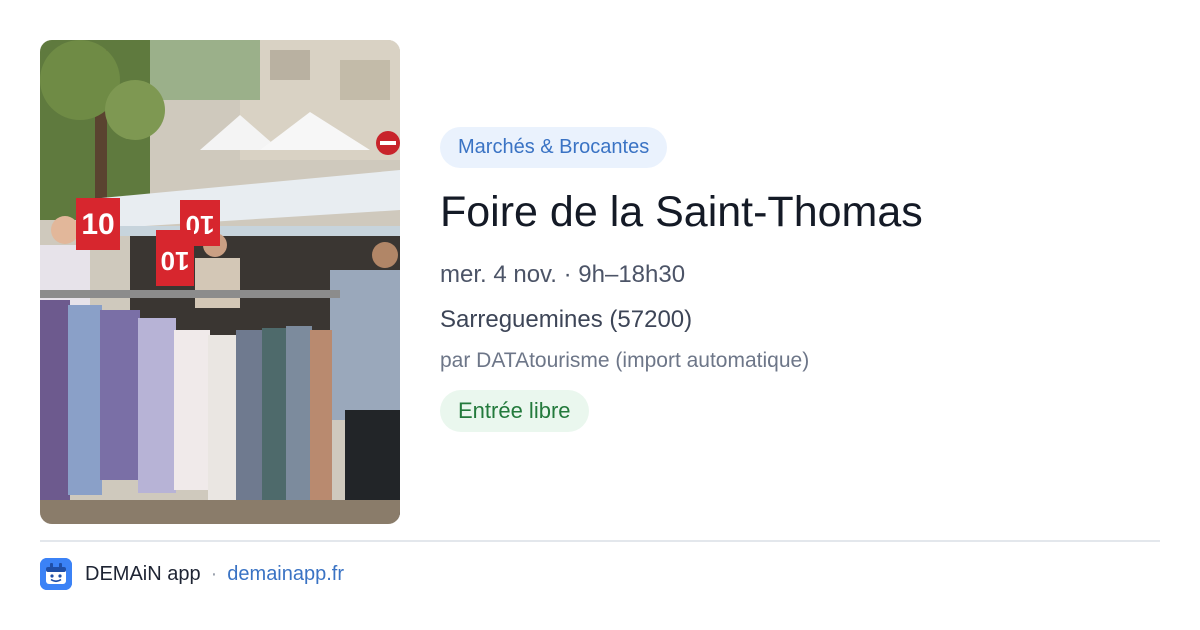 This screenshot has height=630, width=1200. What do you see at coordinates (514, 411) in the screenshot?
I see `price-badge: Entrée libre` at bounding box center [514, 411].